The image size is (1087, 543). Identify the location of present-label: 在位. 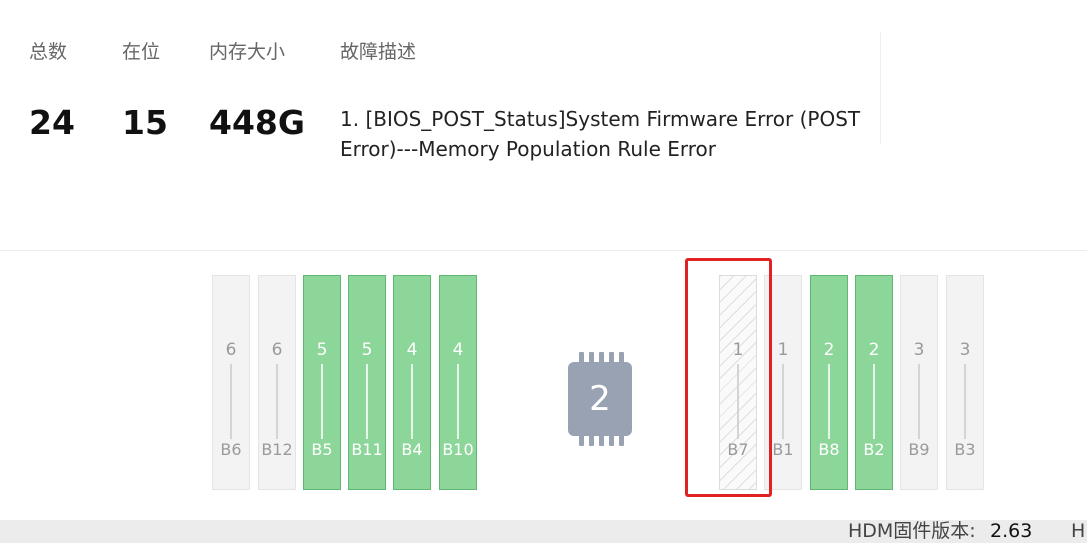
(141, 52).